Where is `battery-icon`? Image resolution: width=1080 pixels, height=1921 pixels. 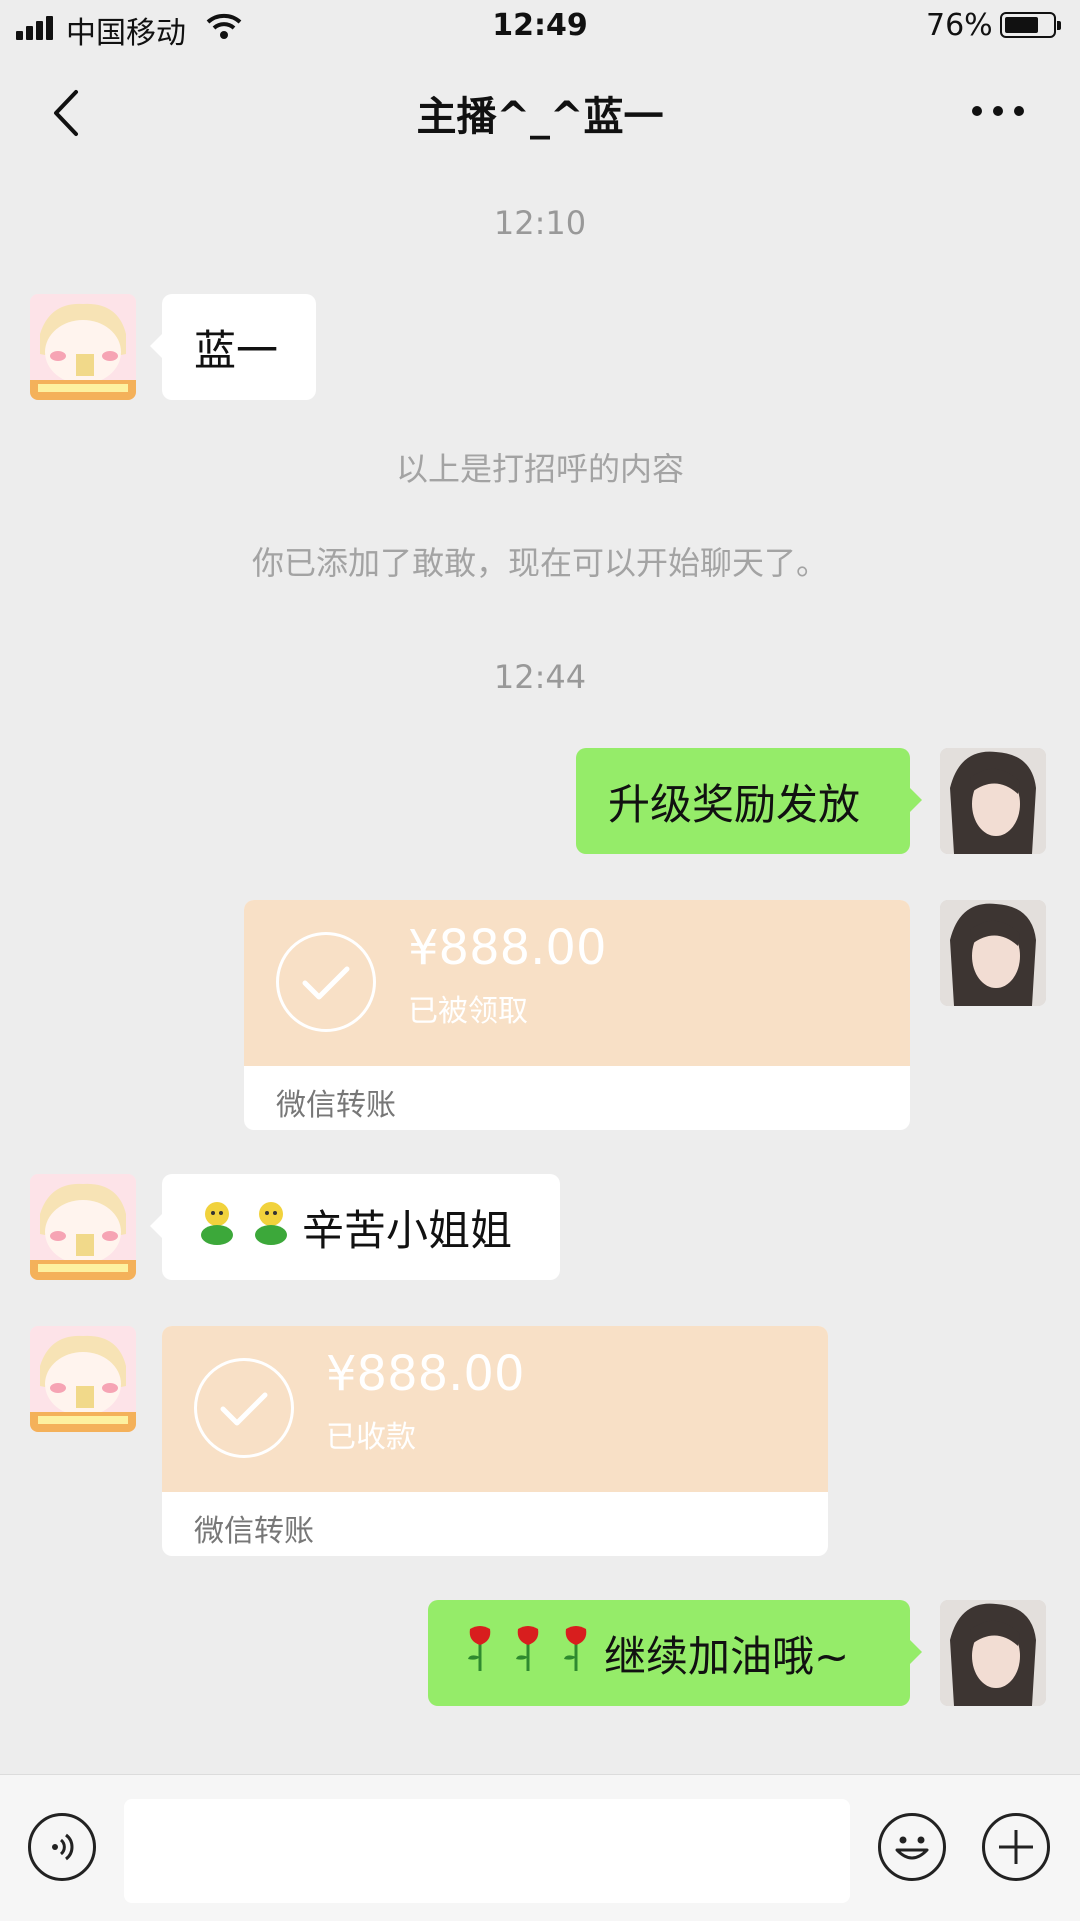 battery-icon is located at coordinates (1030, 25).